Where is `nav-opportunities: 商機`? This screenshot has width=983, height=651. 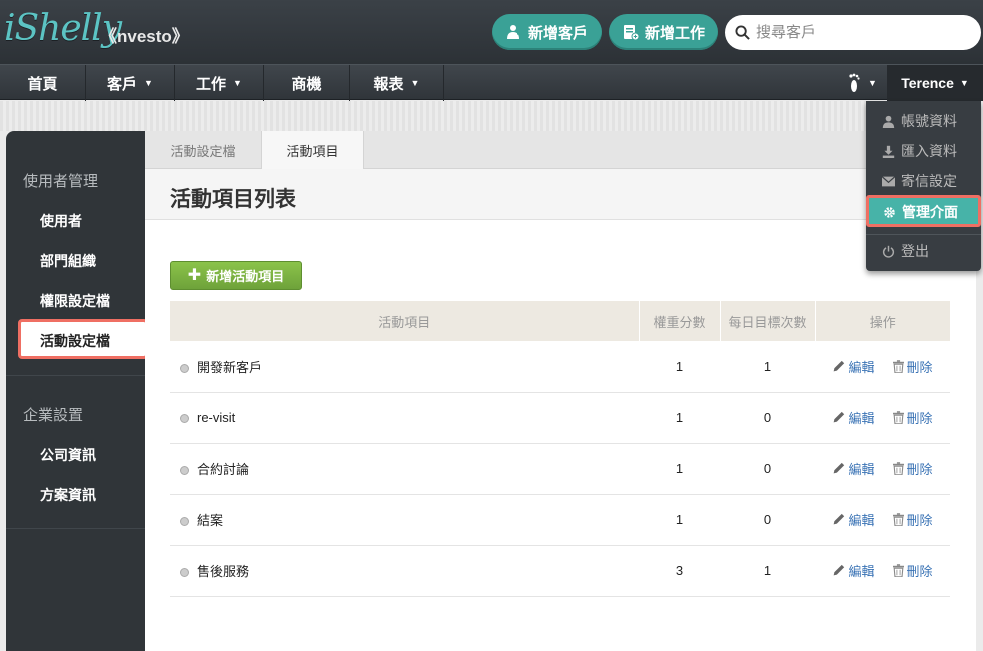 nav-opportunities: 商機 is located at coordinates (307, 83).